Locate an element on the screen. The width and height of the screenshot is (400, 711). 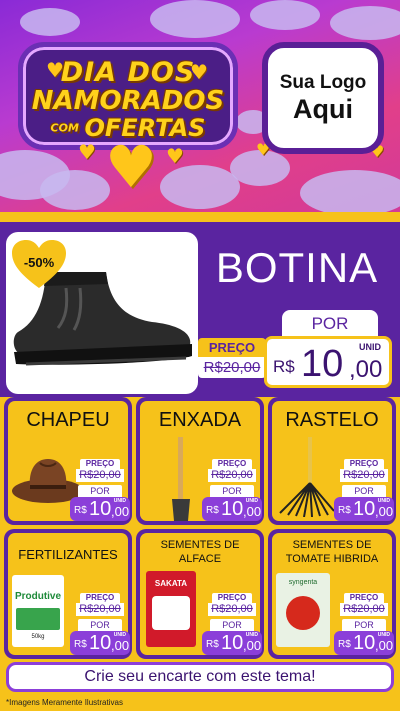
fertilizer-bag-illustration: Produtive 50kg is located at coordinates (38, 611).